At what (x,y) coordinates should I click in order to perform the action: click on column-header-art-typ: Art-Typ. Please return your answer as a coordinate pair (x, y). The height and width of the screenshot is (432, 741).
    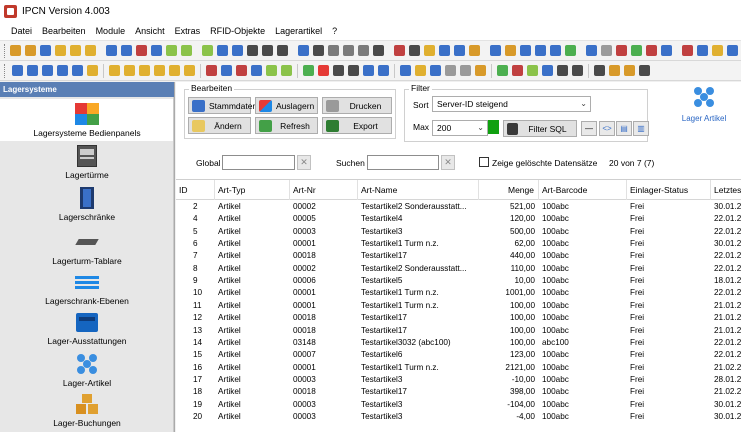
    Looking at the image, I should click on (252, 190).